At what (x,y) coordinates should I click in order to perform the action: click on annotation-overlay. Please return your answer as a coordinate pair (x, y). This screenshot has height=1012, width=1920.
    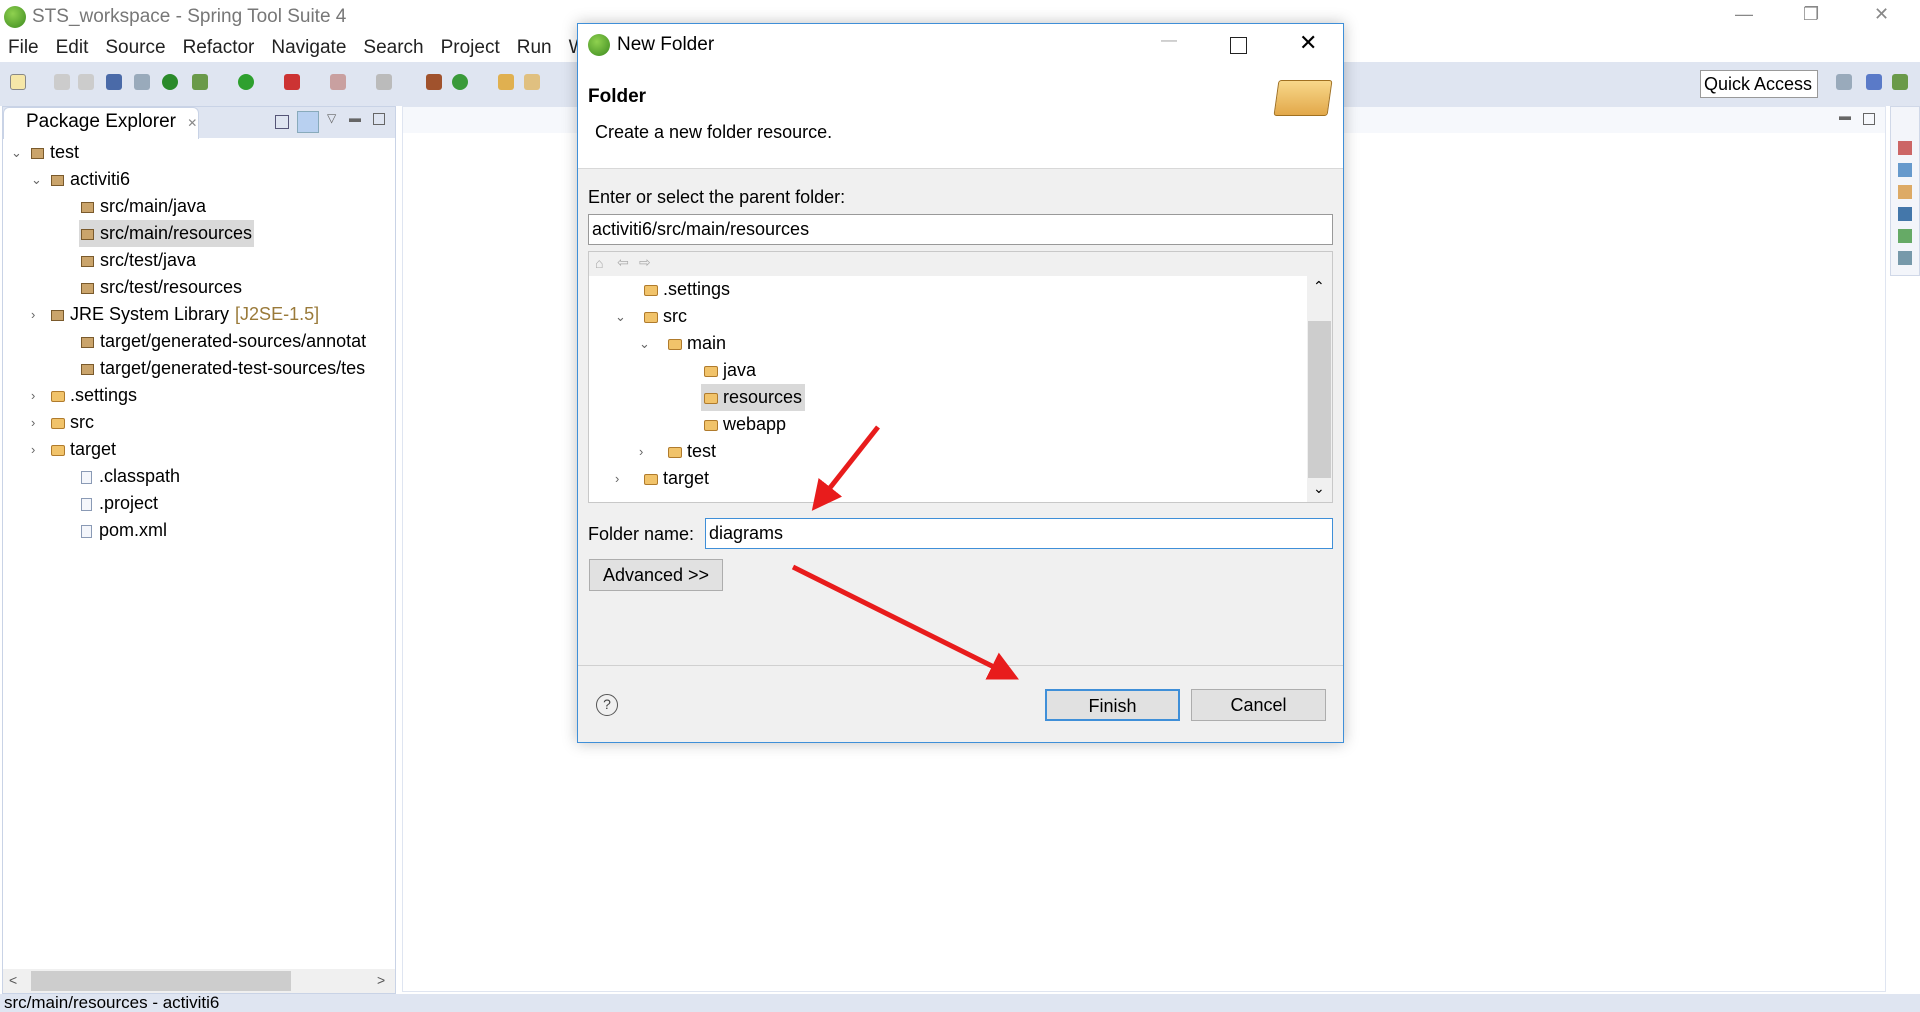
    Looking at the image, I should click on (905, 552).